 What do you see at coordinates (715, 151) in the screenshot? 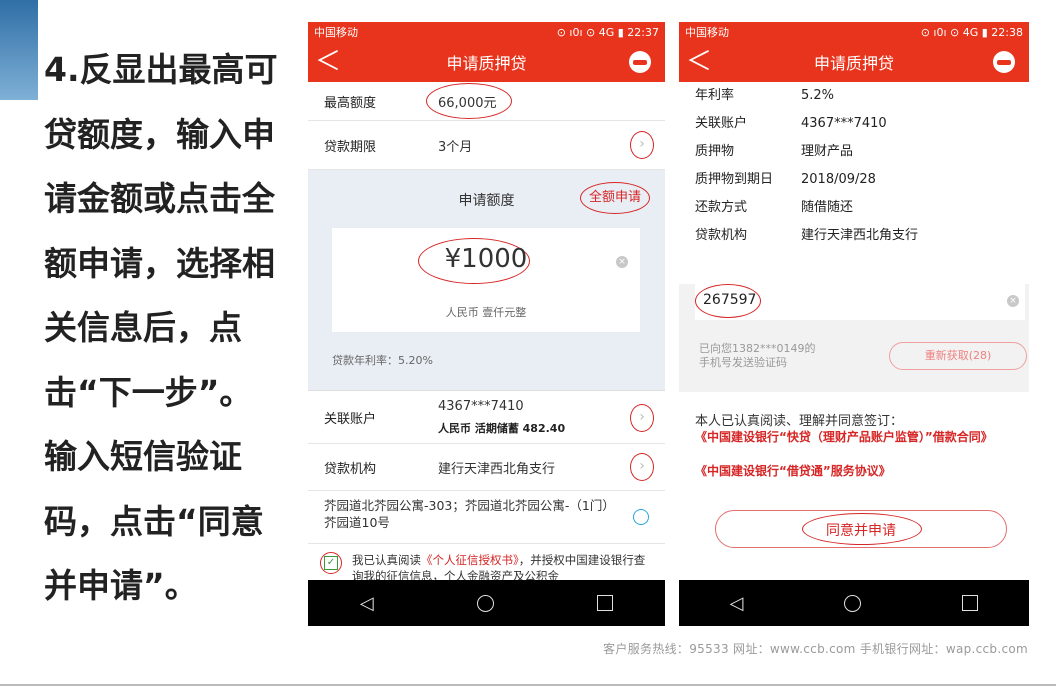
I see `detail-label: 质押物` at bounding box center [715, 151].